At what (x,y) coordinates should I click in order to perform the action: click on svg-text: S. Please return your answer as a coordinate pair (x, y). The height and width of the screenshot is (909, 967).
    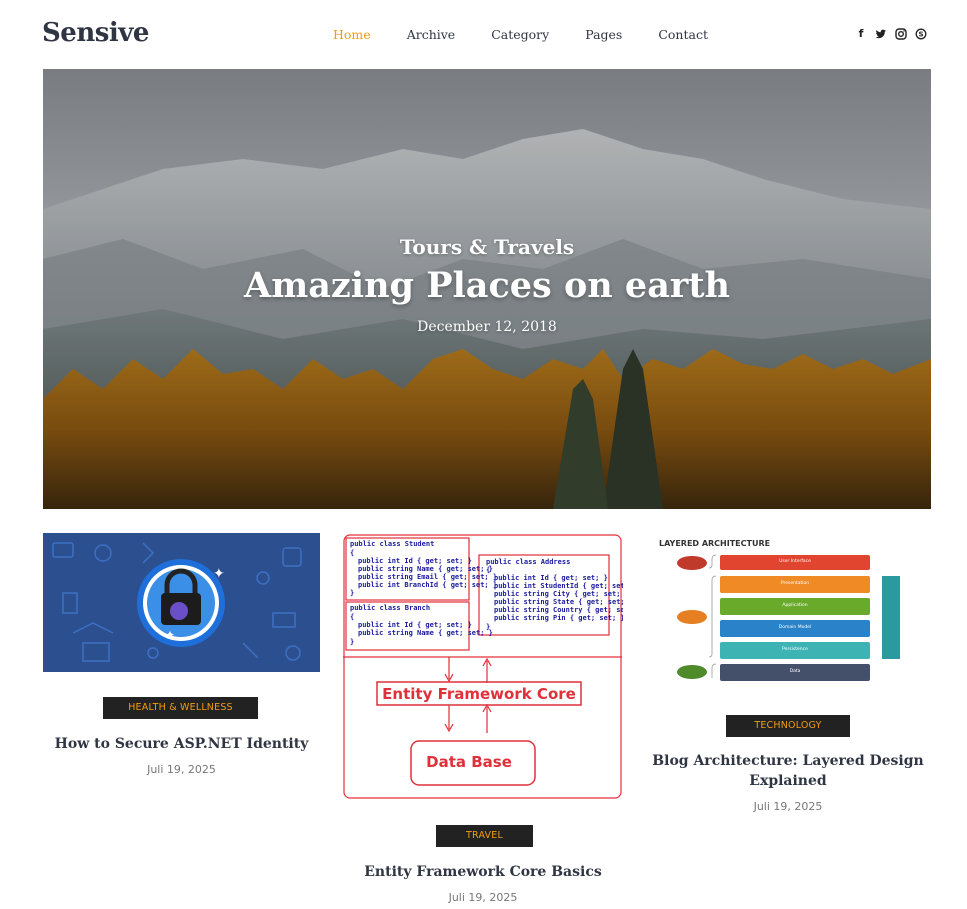
    Looking at the image, I should click on (920, 35).